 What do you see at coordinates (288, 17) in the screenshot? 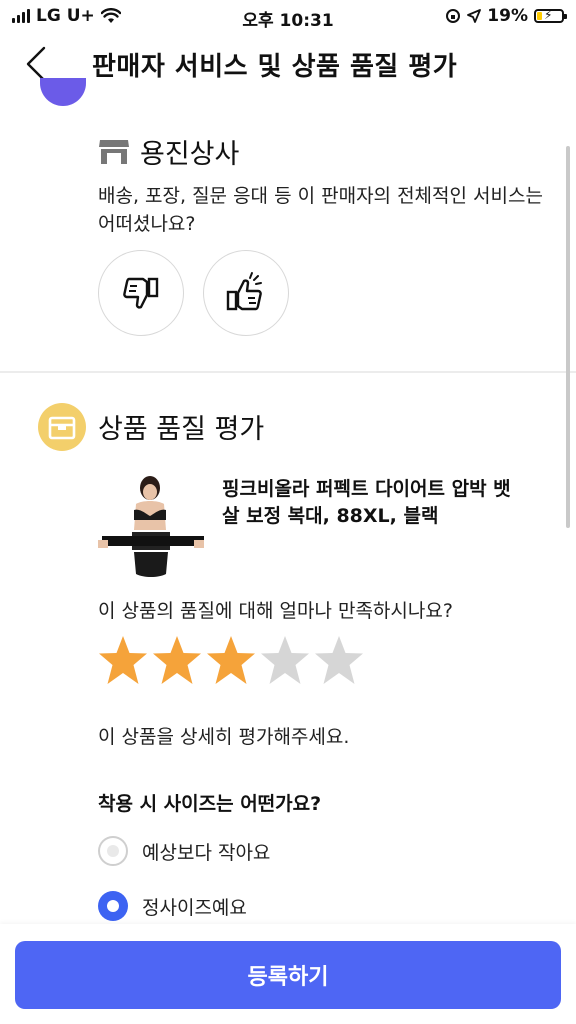
I see `status-bar: LG U+ 오후 10:31 19% ⚡` at bounding box center [288, 17].